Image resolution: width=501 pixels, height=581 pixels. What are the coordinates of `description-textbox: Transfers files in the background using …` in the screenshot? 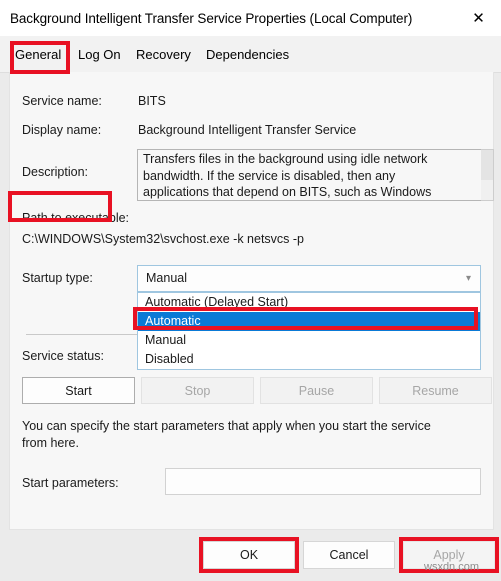 It's located at (309, 175).